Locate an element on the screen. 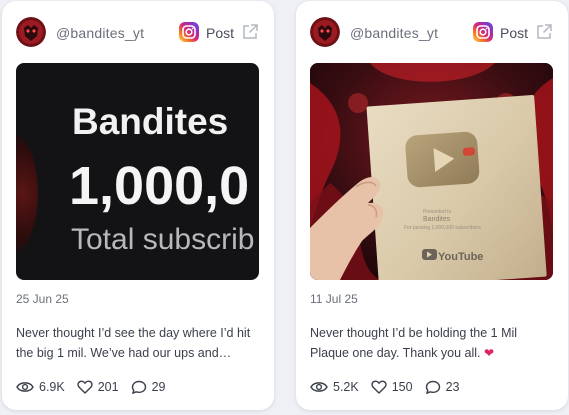  post-date: 25 Jun 25 is located at coordinates (42, 299).